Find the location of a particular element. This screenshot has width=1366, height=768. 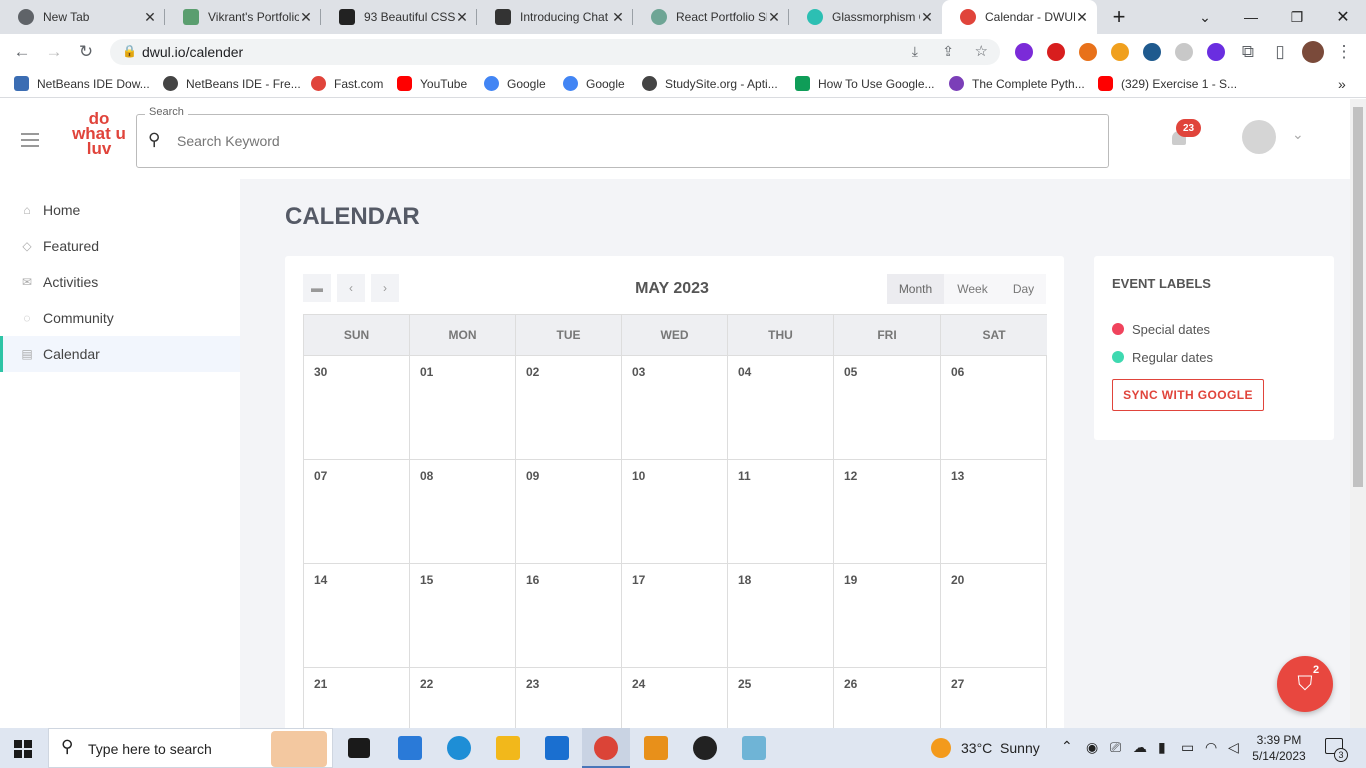

day-cell: 13 is located at coordinates (994, 511).